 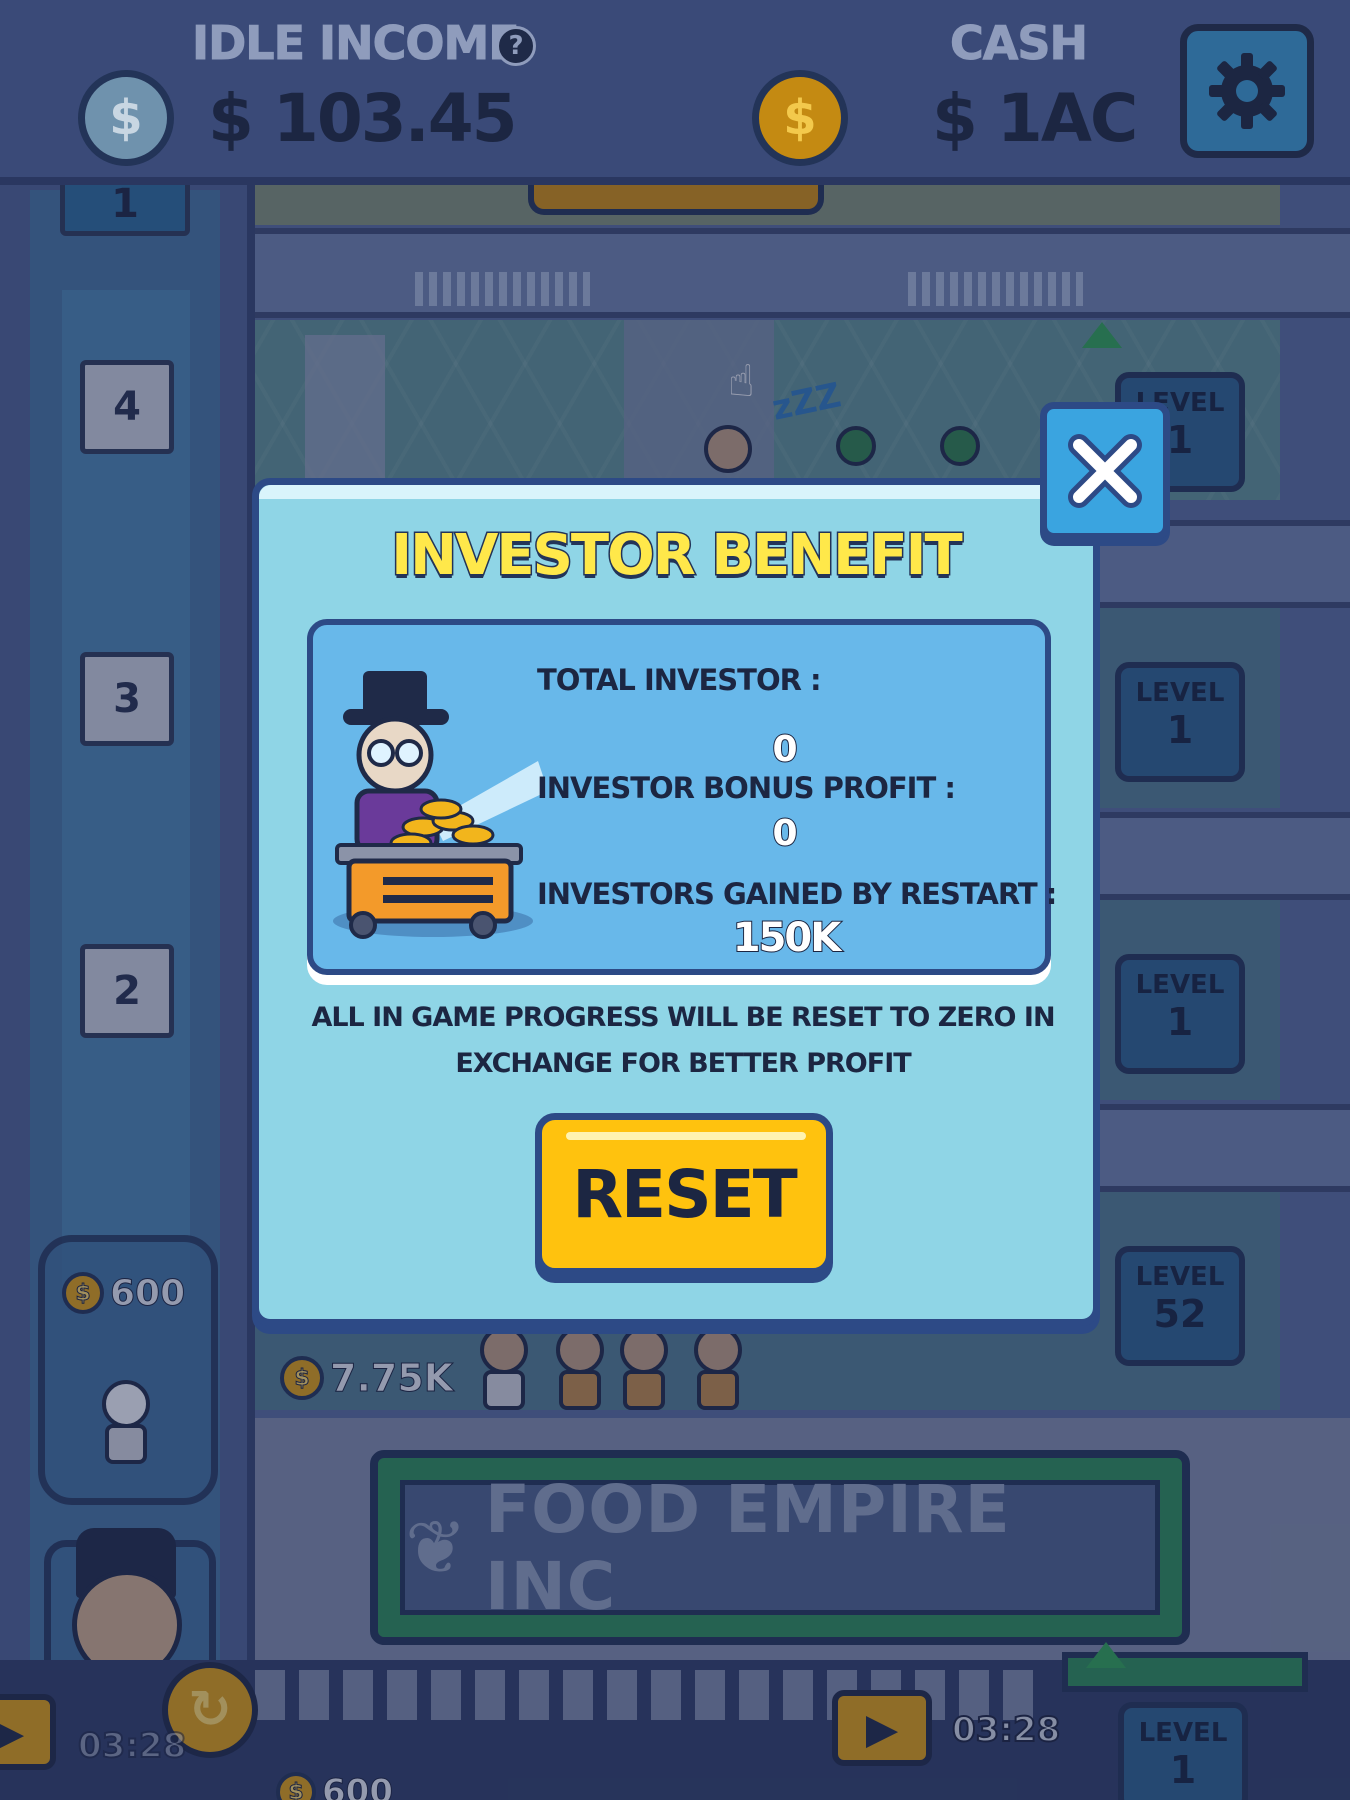 What do you see at coordinates (784, 833) in the screenshot?
I see `bonus-profit-value: 0` at bounding box center [784, 833].